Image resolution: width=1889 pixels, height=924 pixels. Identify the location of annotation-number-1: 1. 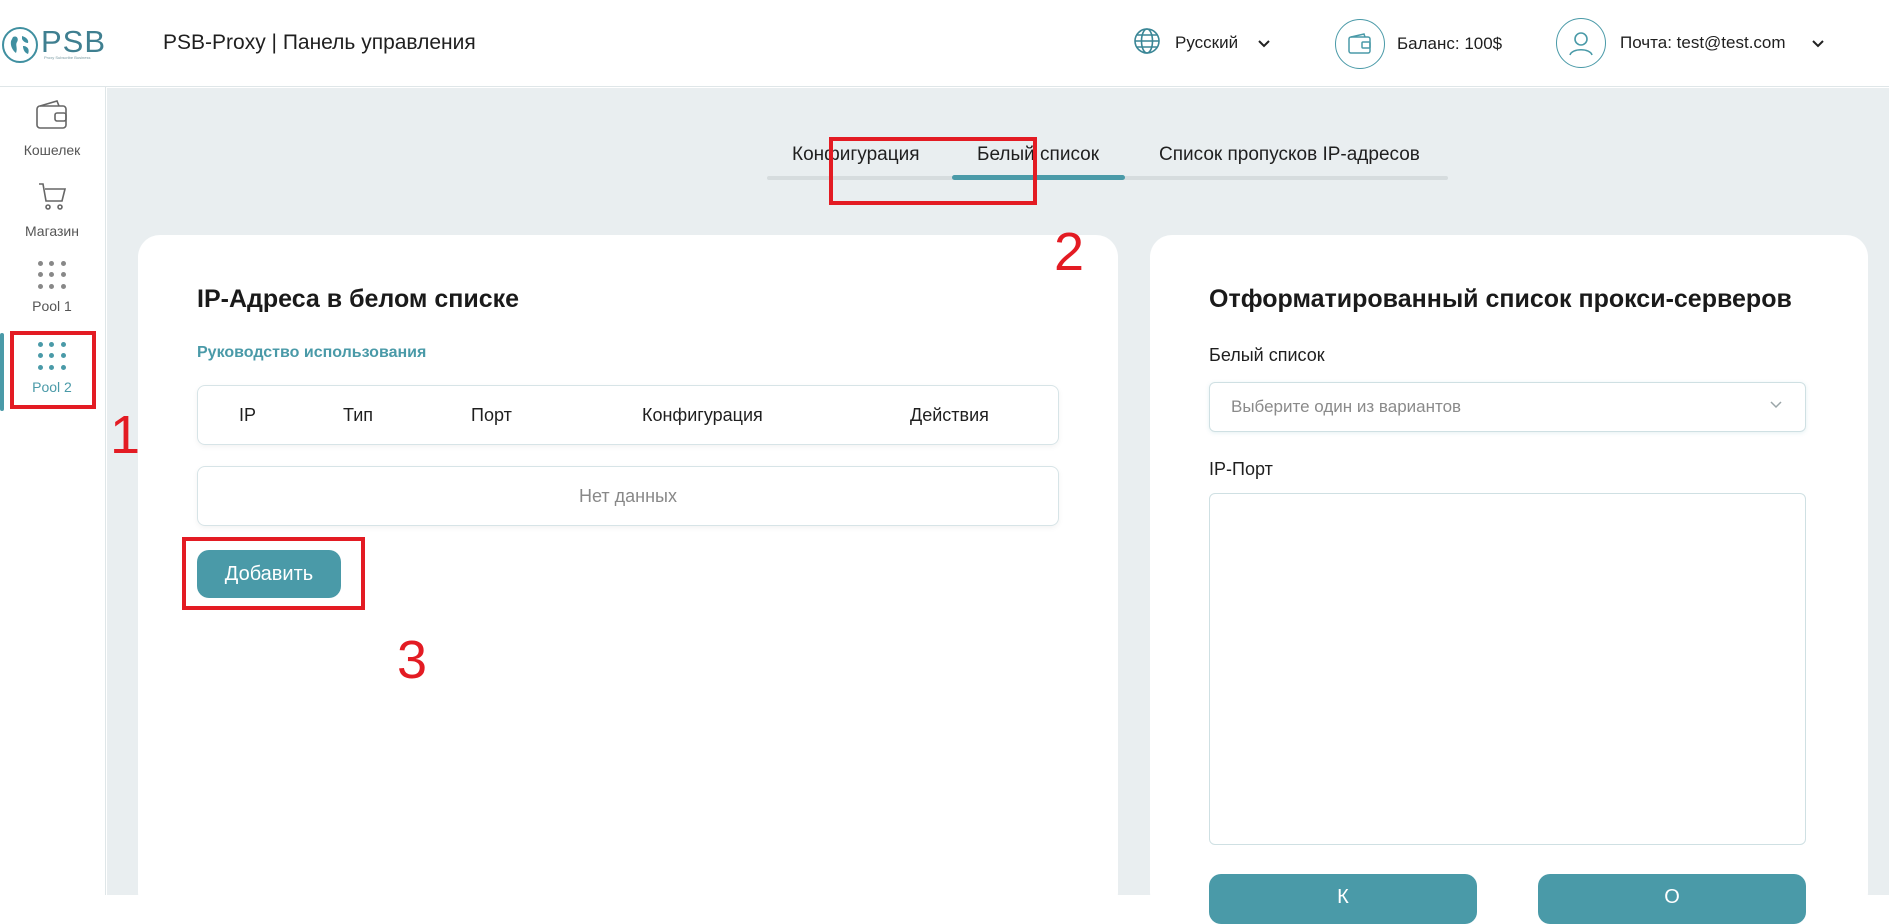
(125, 435).